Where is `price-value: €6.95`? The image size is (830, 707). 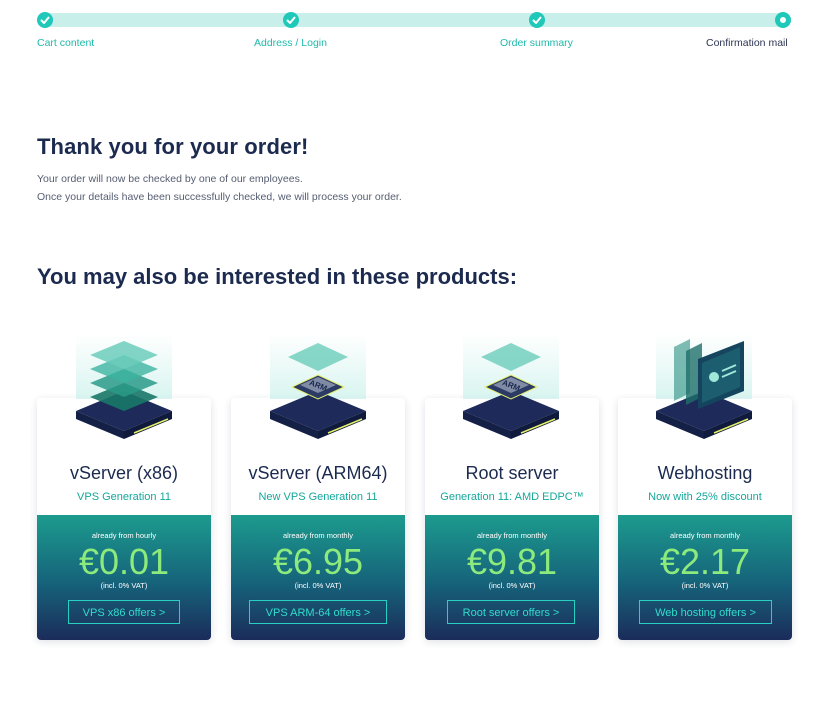
price-value: €6.95 is located at coordinates (318, 561).